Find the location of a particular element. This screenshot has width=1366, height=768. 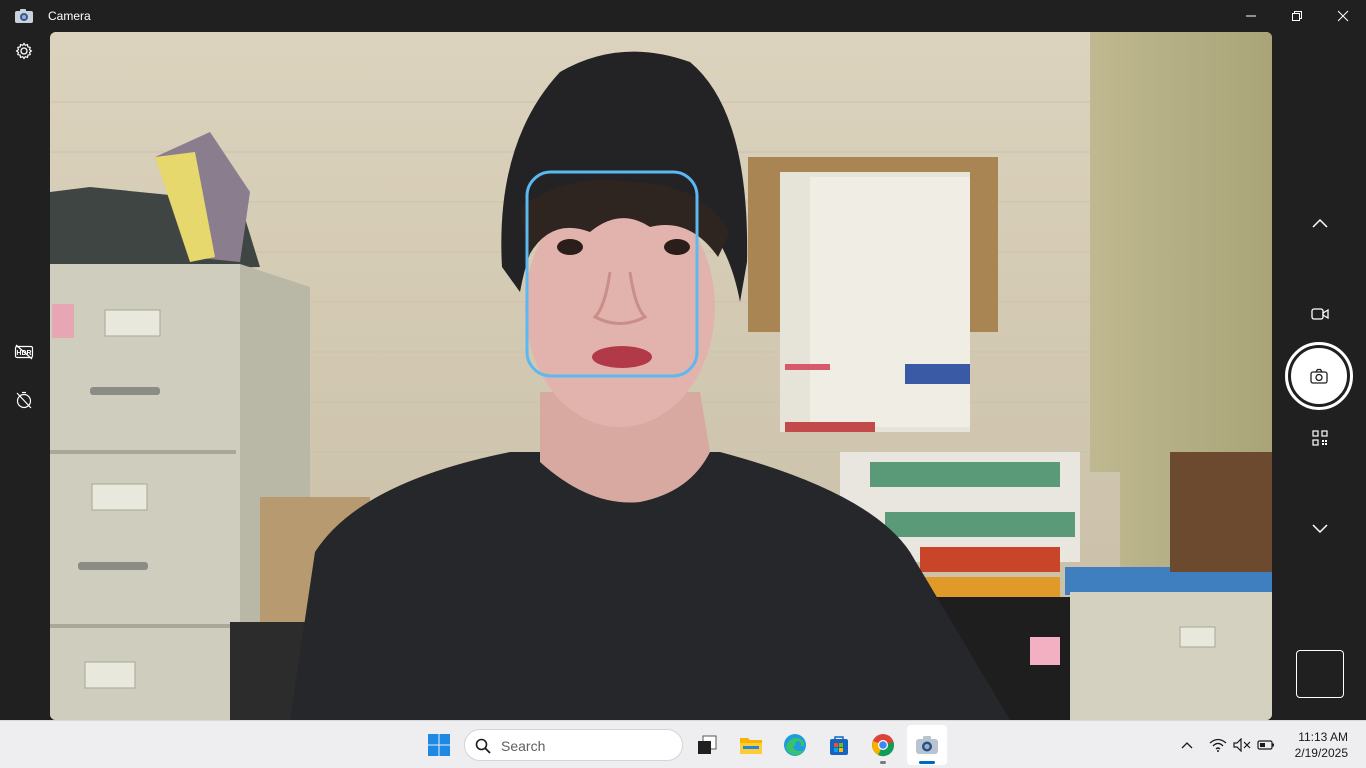

chevron-down-icon is located at coordinates (1320, 529).